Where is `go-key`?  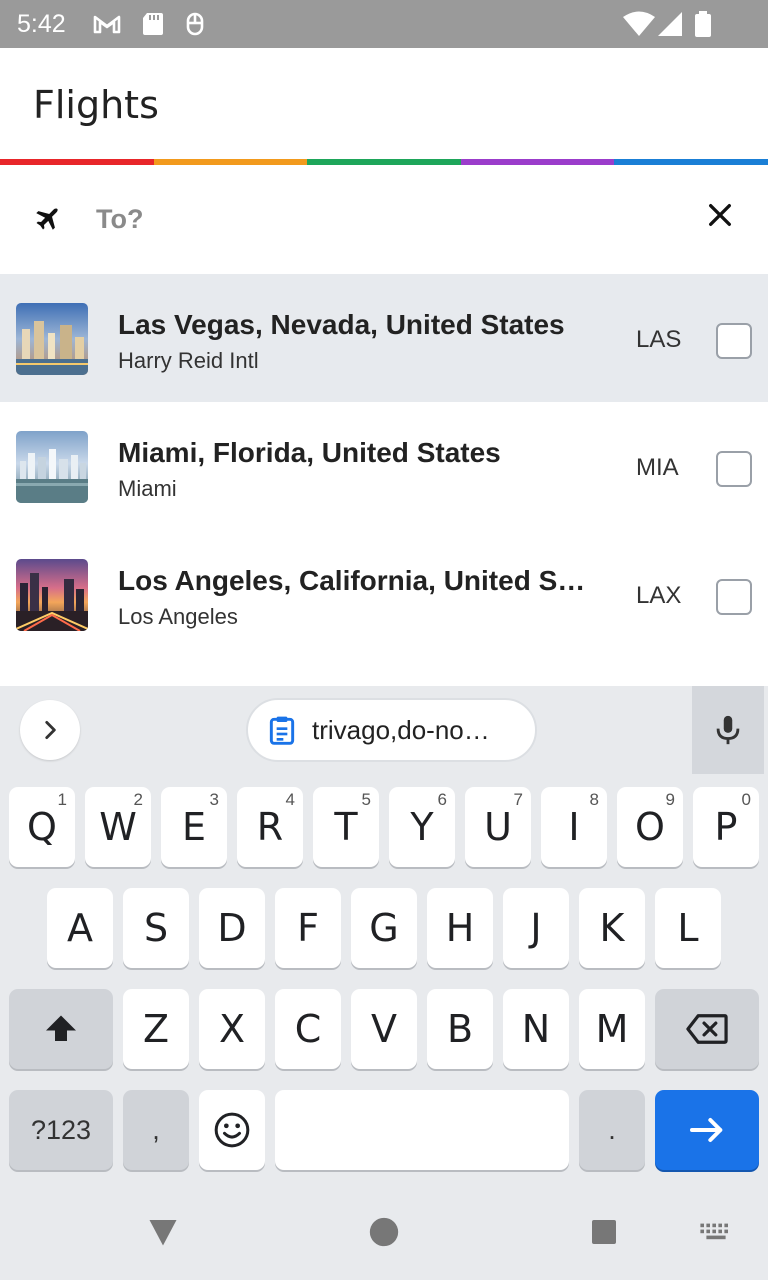 go-key is located at coordinates (707, 1130).